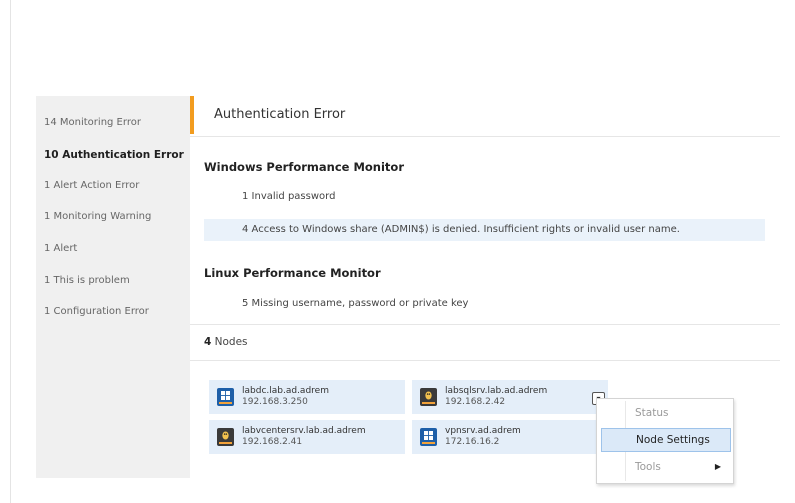 This screenshot has width=795, height=503. Describe the element at coordinates (484, 197) in the screenshot. I see `error-row: 1 Invalid password` at that location.